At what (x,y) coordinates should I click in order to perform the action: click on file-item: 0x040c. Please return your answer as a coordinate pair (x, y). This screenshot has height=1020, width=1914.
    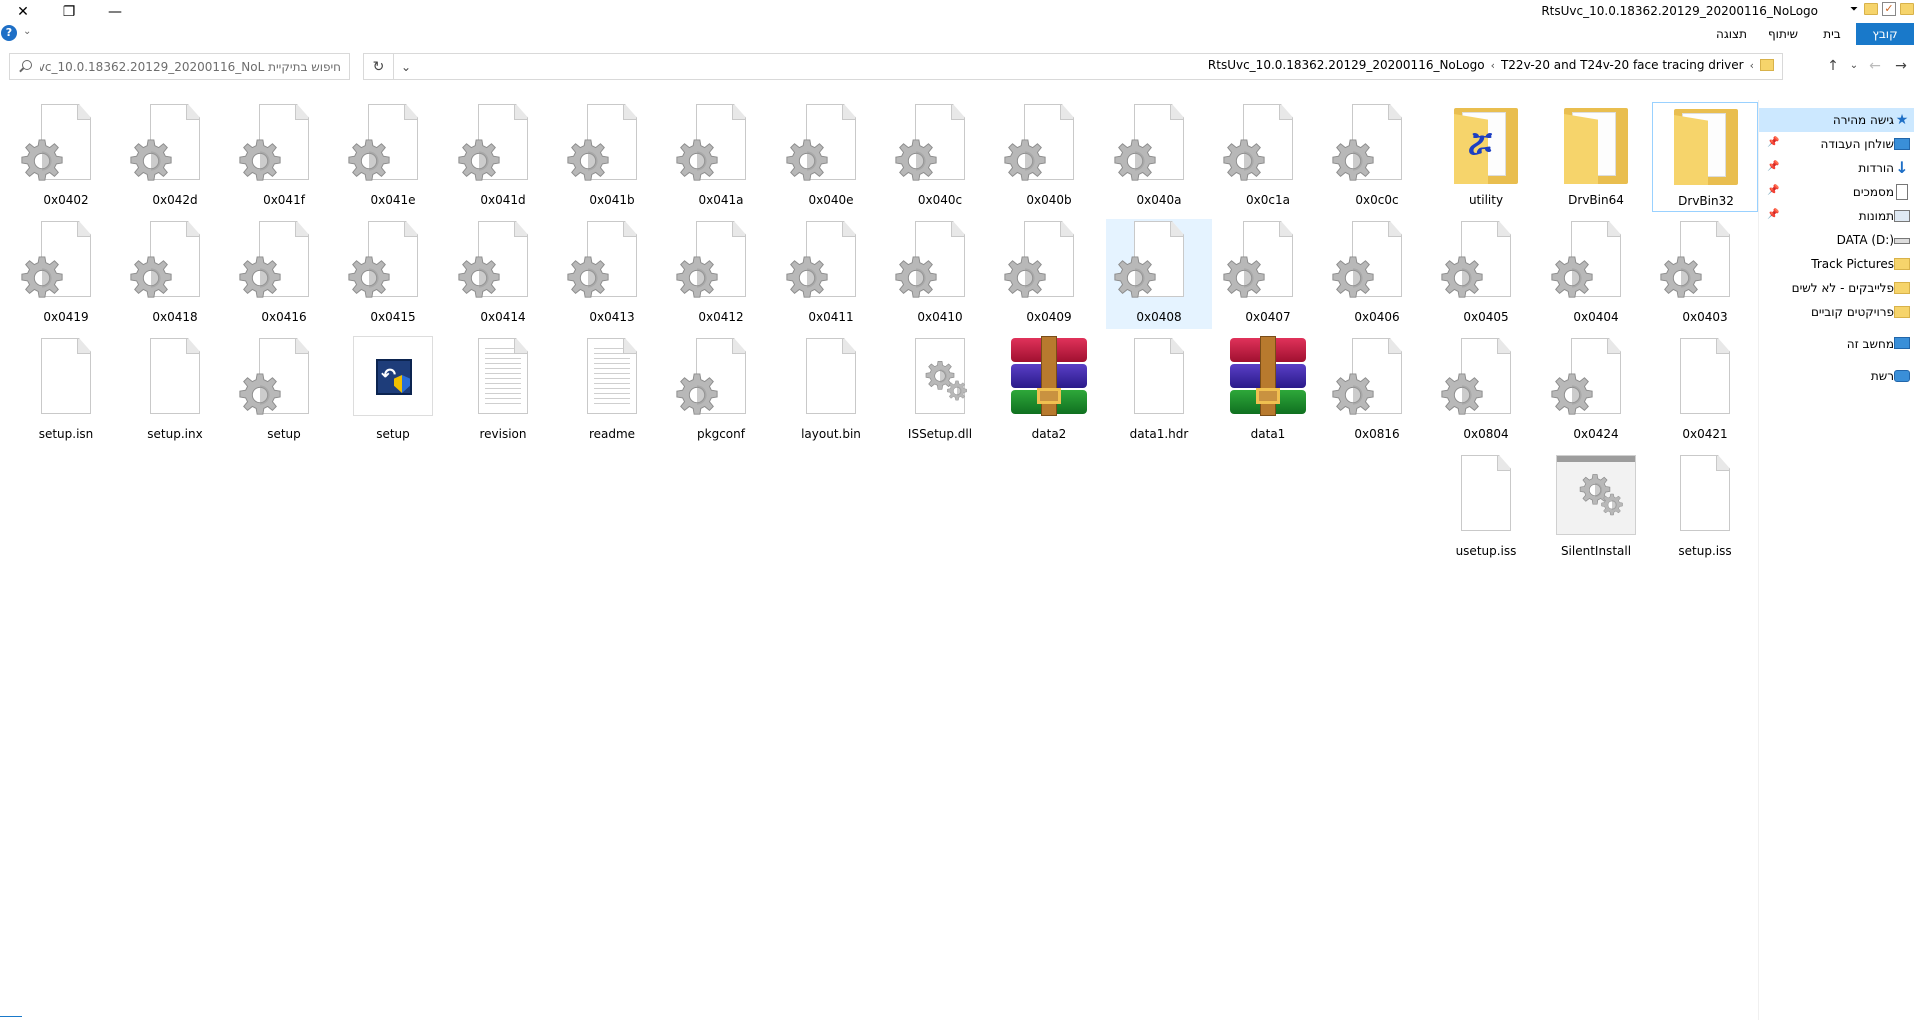
    Looking at the image, I should click on (940, 157).